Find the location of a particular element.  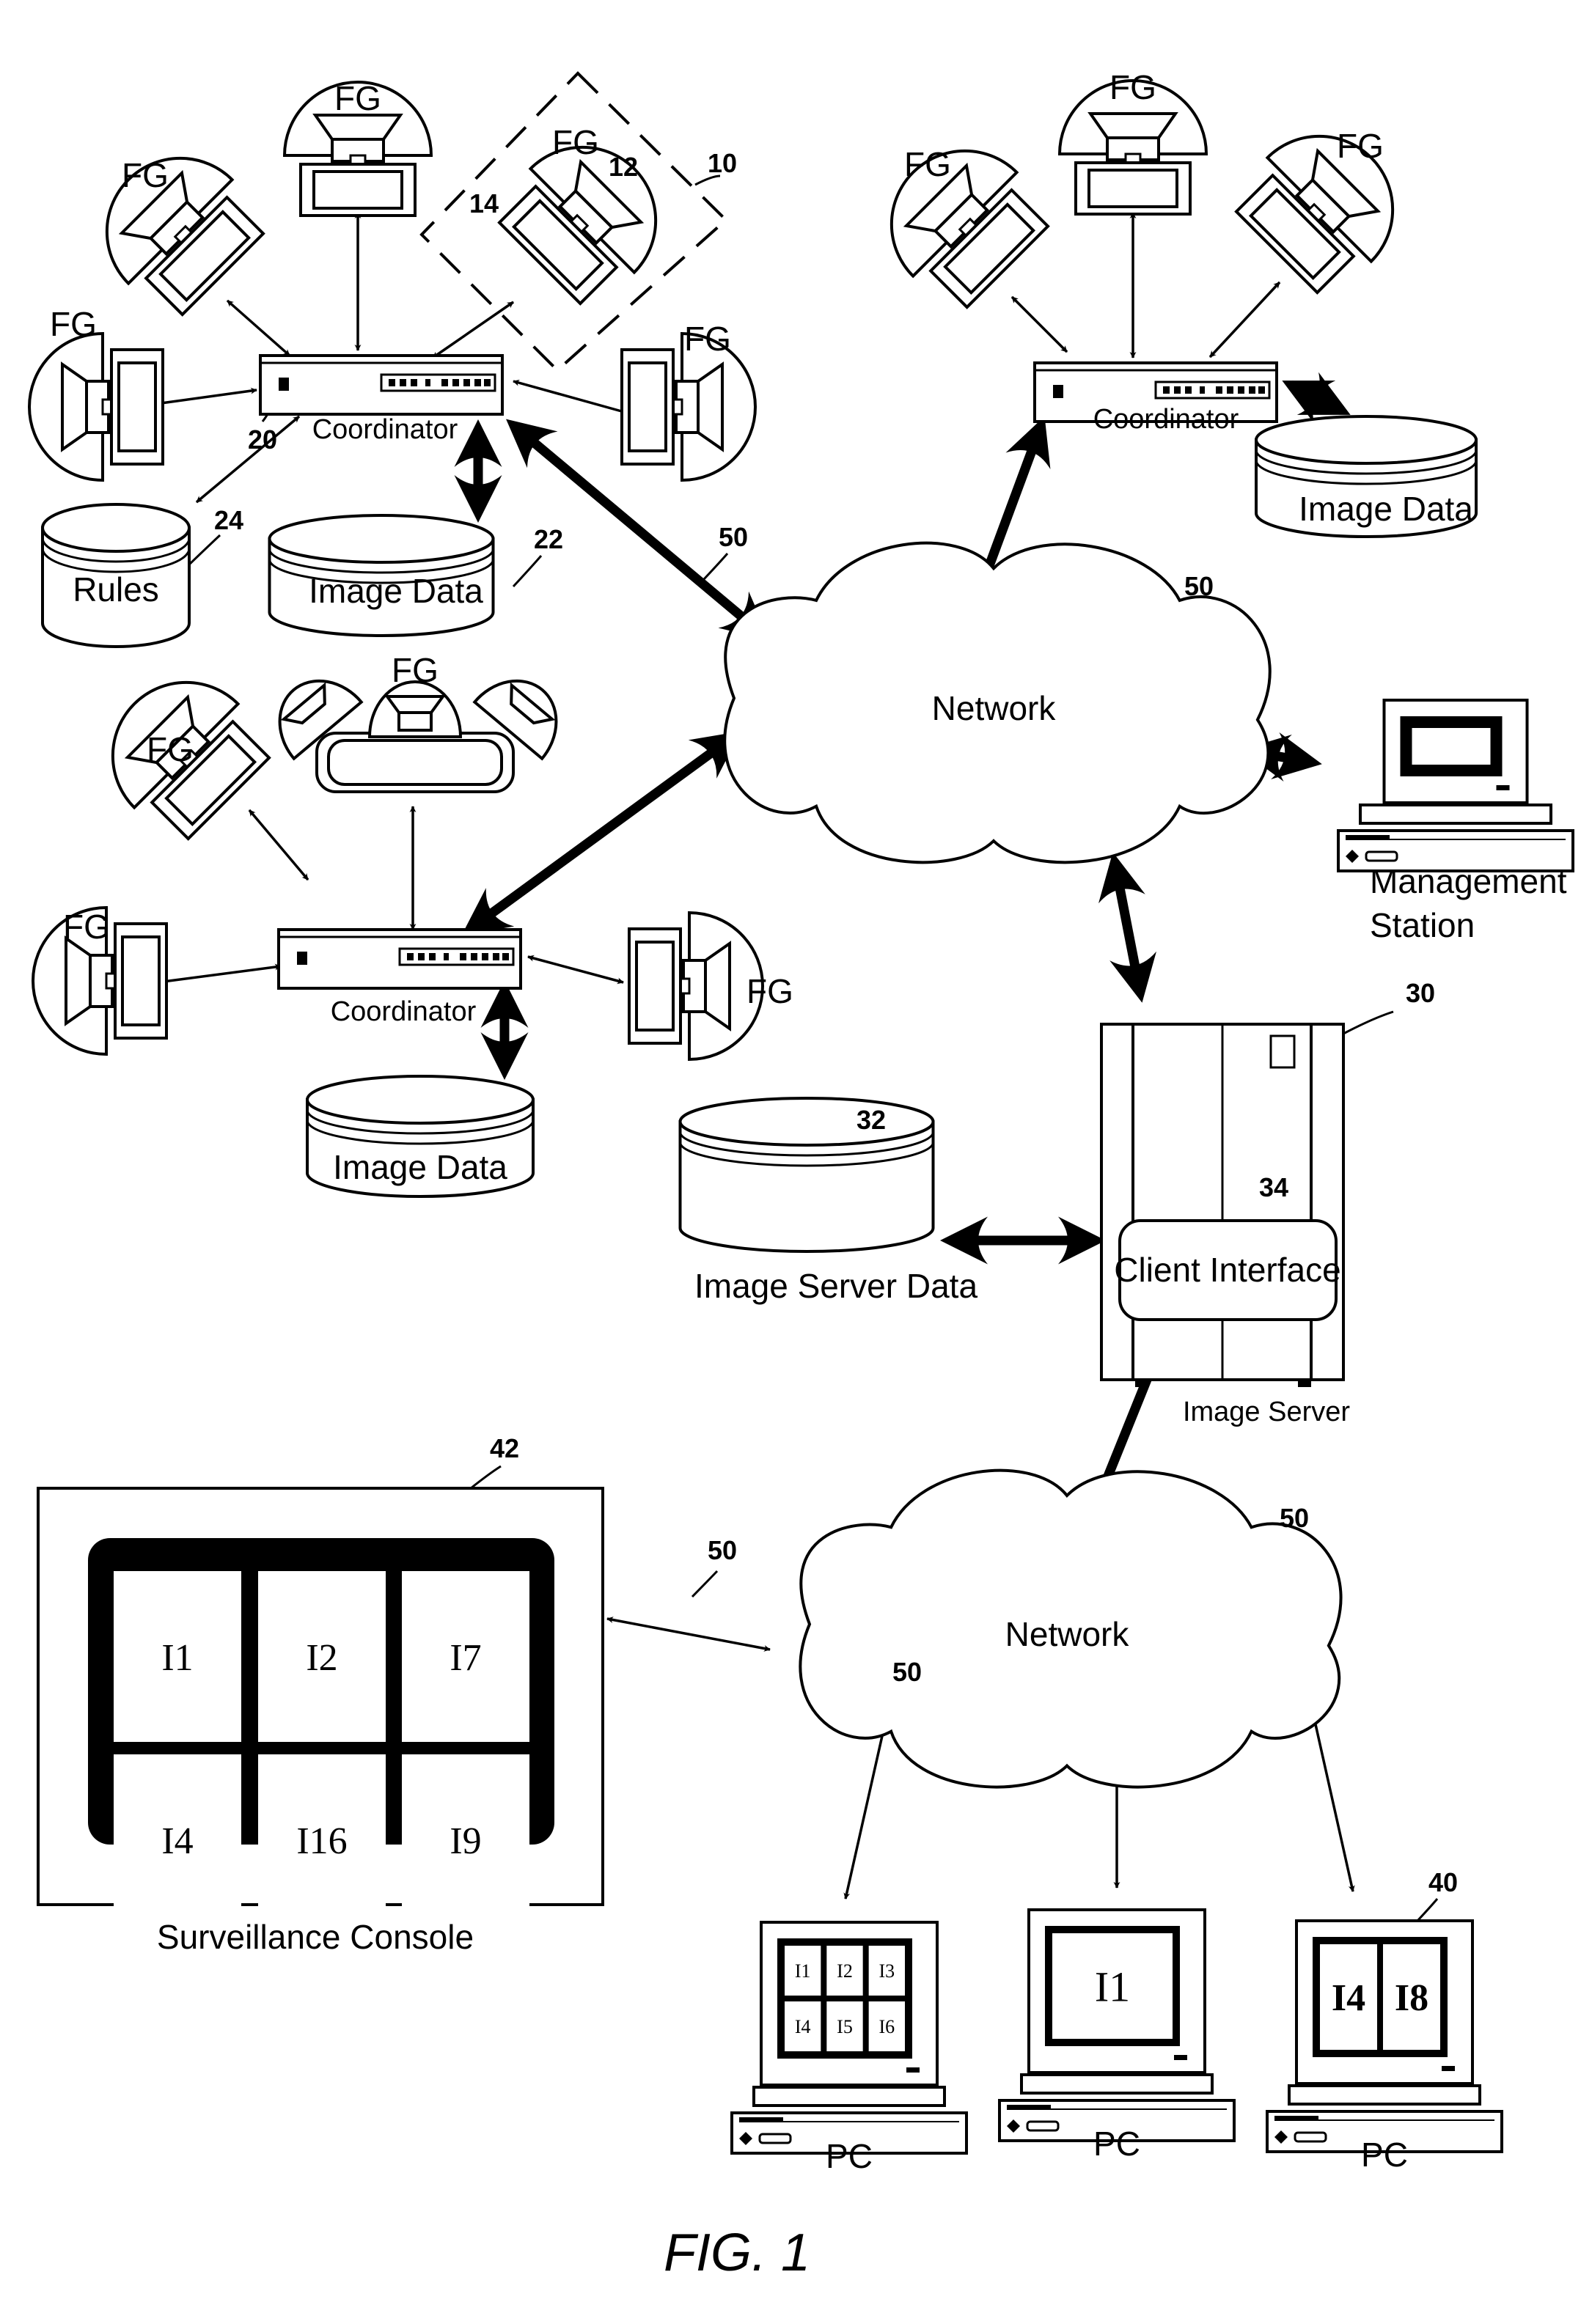

management-station-label-line2: Station is located at coordinates (1422, 925).